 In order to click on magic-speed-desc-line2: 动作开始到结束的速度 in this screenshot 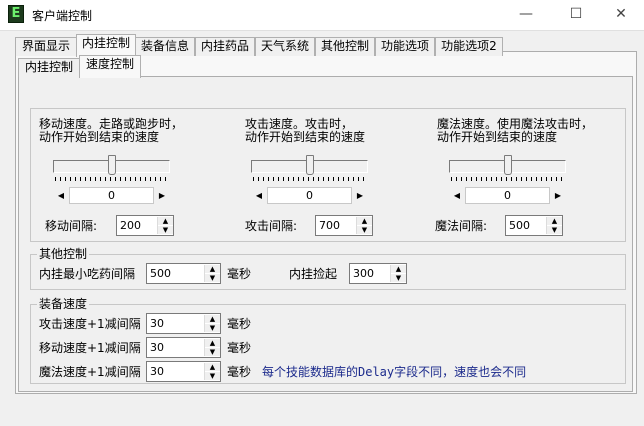, I will do `click(497, 137)`.